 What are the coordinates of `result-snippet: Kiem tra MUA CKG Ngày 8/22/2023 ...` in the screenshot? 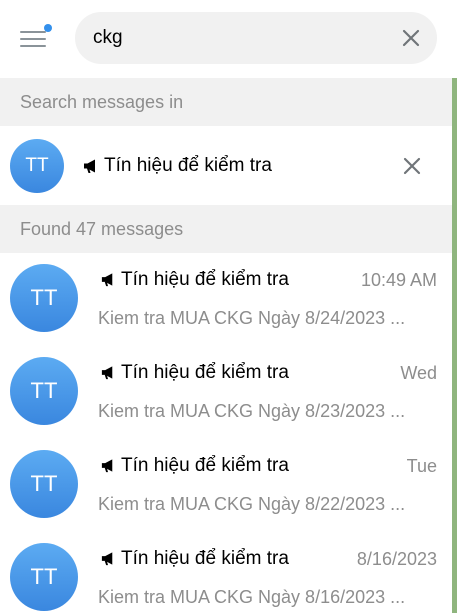 It's located at (252, 504).